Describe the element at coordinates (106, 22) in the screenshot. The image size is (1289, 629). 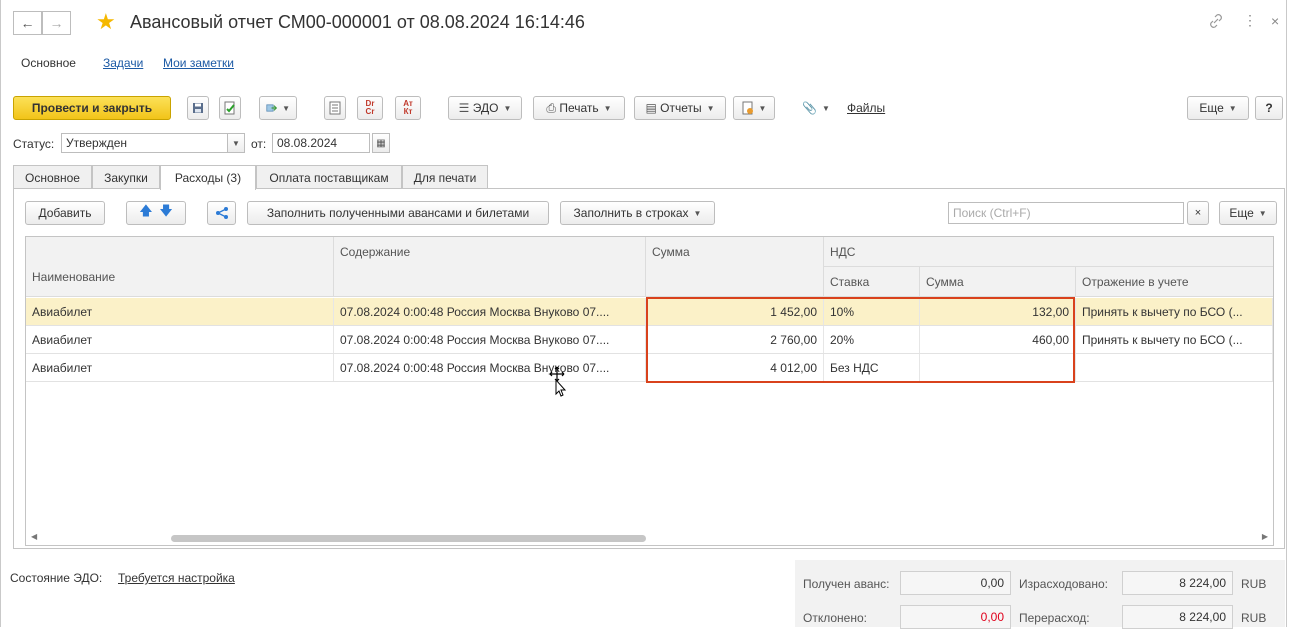
I see `favorite-star-icon: ★` at that location.